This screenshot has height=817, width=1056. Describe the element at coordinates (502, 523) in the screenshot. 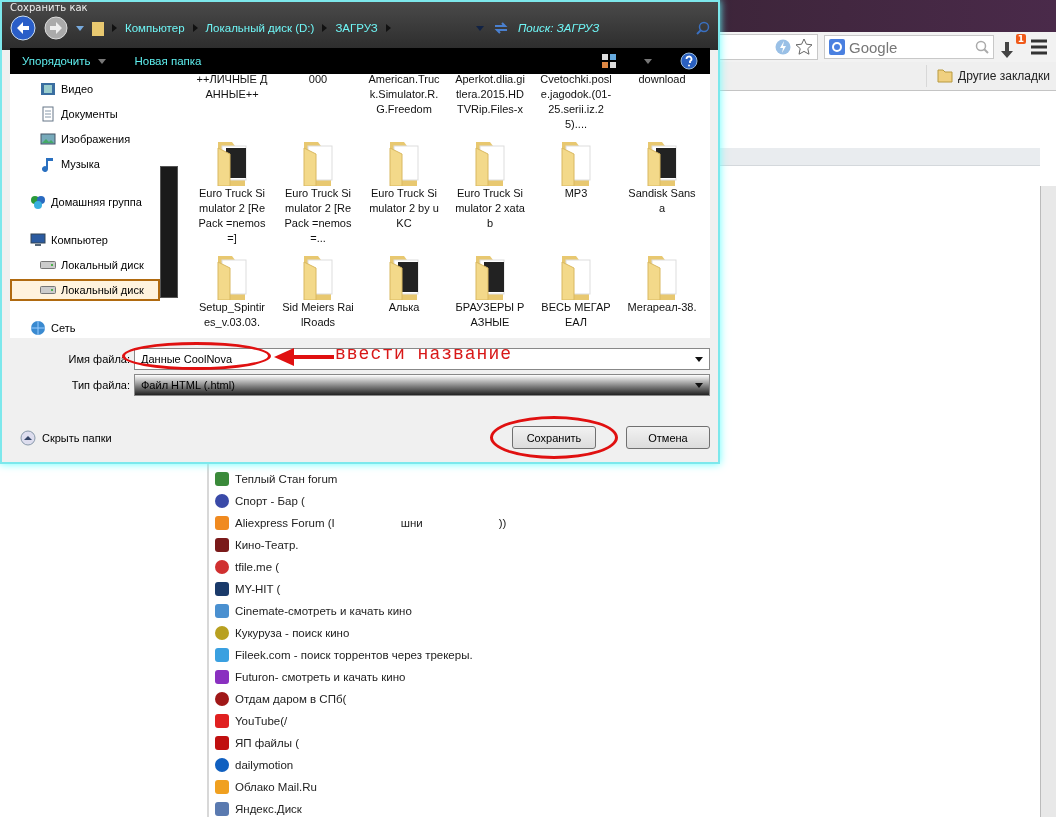

I see `bookmark-text-fragment: ))` at that location.